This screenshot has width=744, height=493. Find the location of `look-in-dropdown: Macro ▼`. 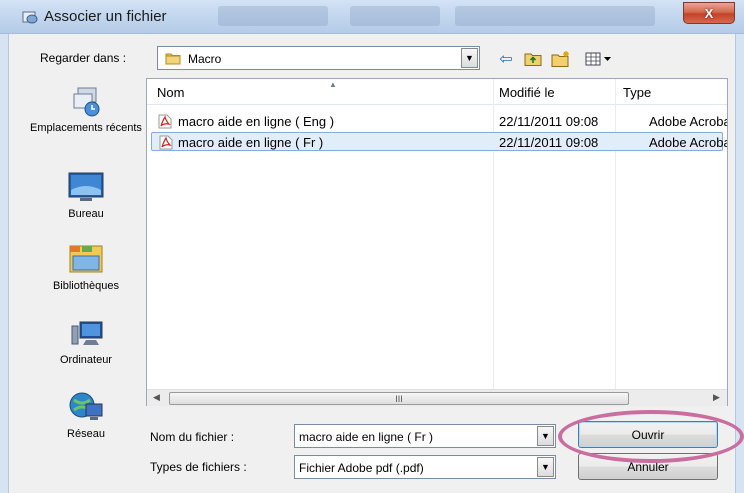

look-in-dropdown: Macro ▼ is located at coordinates (318, 58).